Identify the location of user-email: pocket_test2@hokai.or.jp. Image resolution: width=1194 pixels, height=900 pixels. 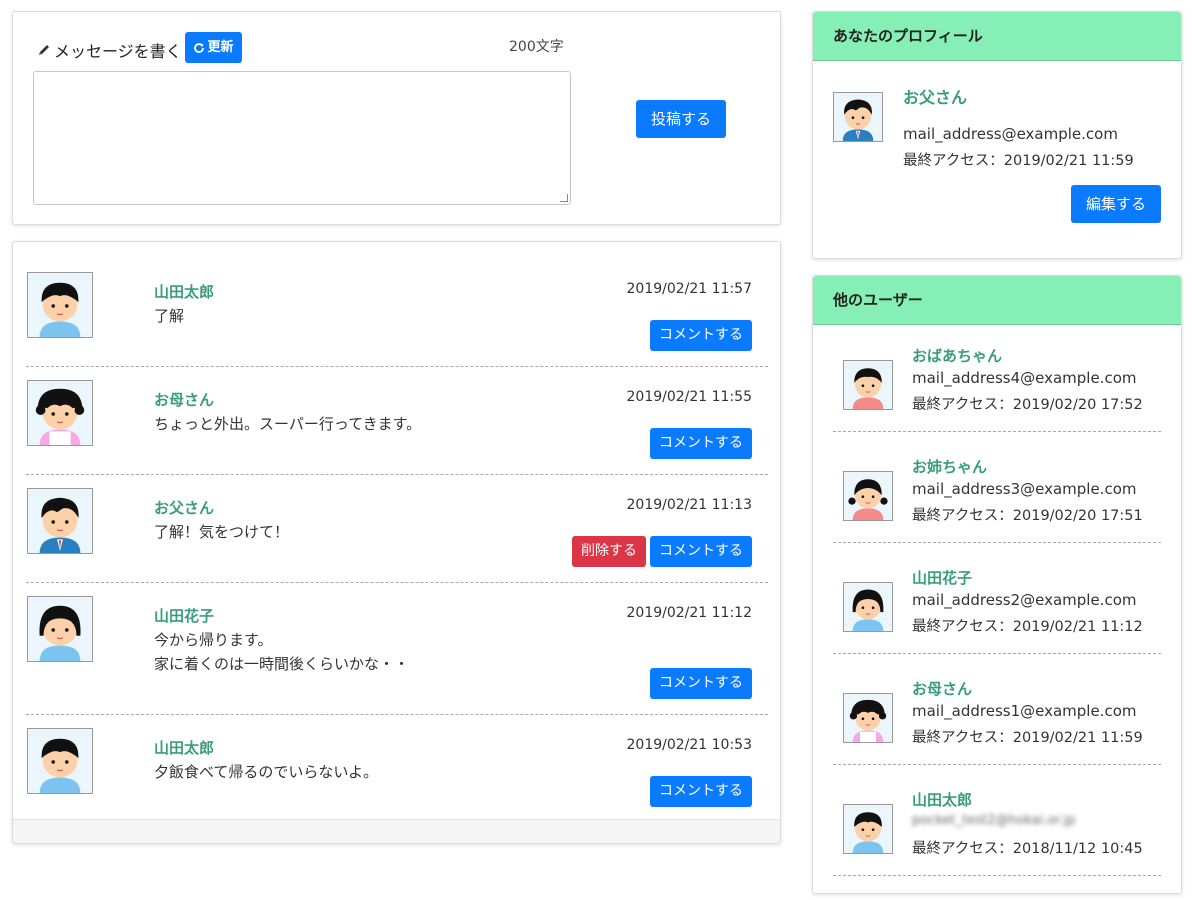
(994, 820).